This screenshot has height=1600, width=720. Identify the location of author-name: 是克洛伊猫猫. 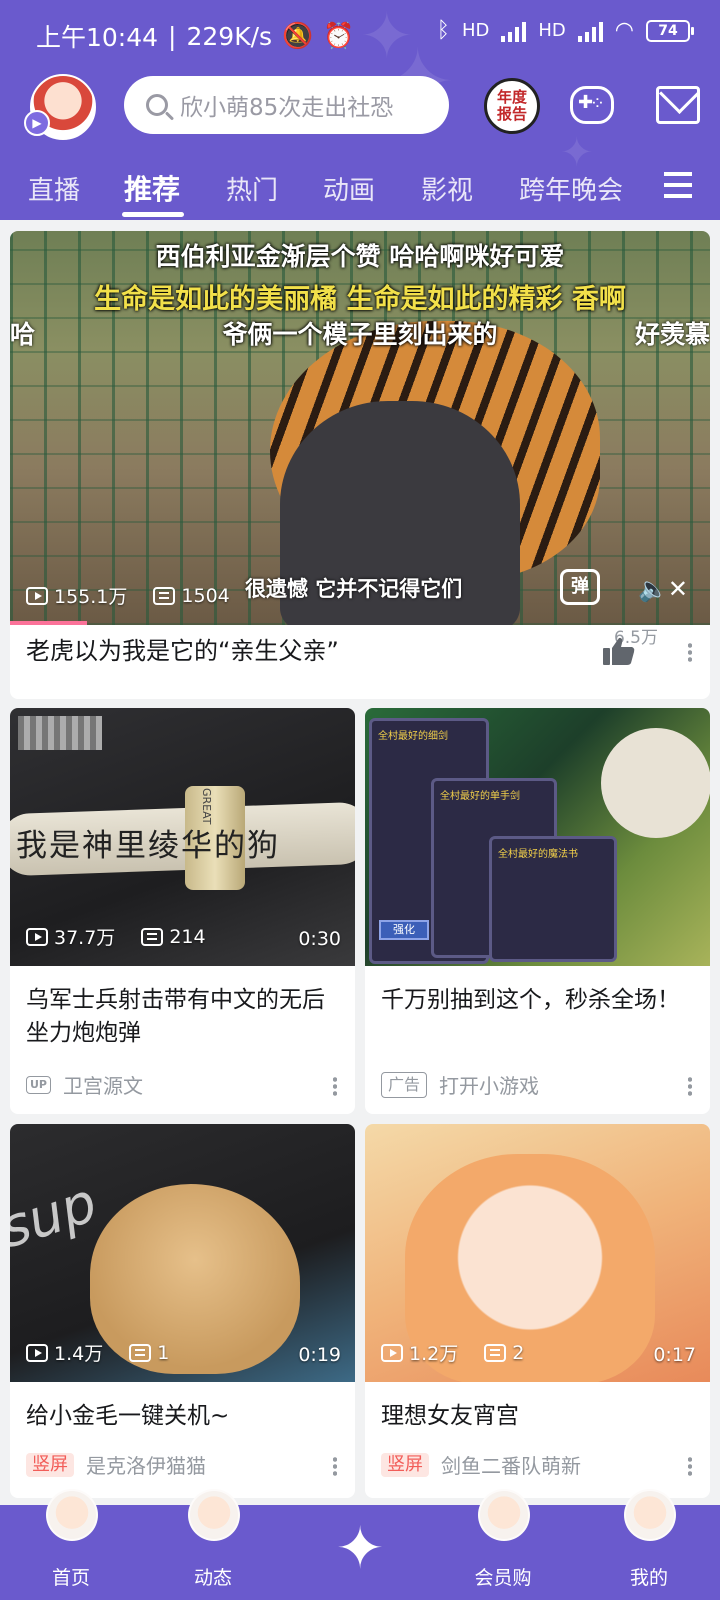
(146, 1464).